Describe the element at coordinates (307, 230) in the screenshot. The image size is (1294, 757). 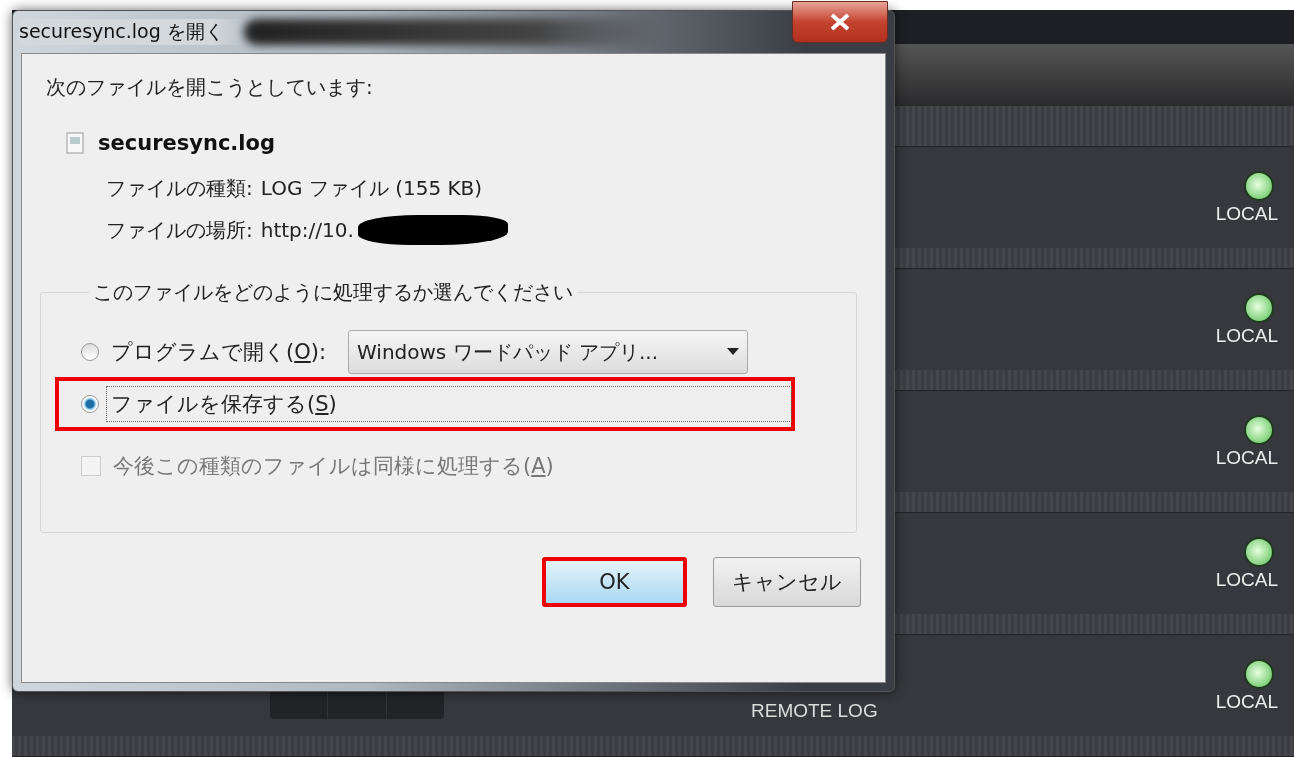
I see `detail-value: http://10.` at that location.